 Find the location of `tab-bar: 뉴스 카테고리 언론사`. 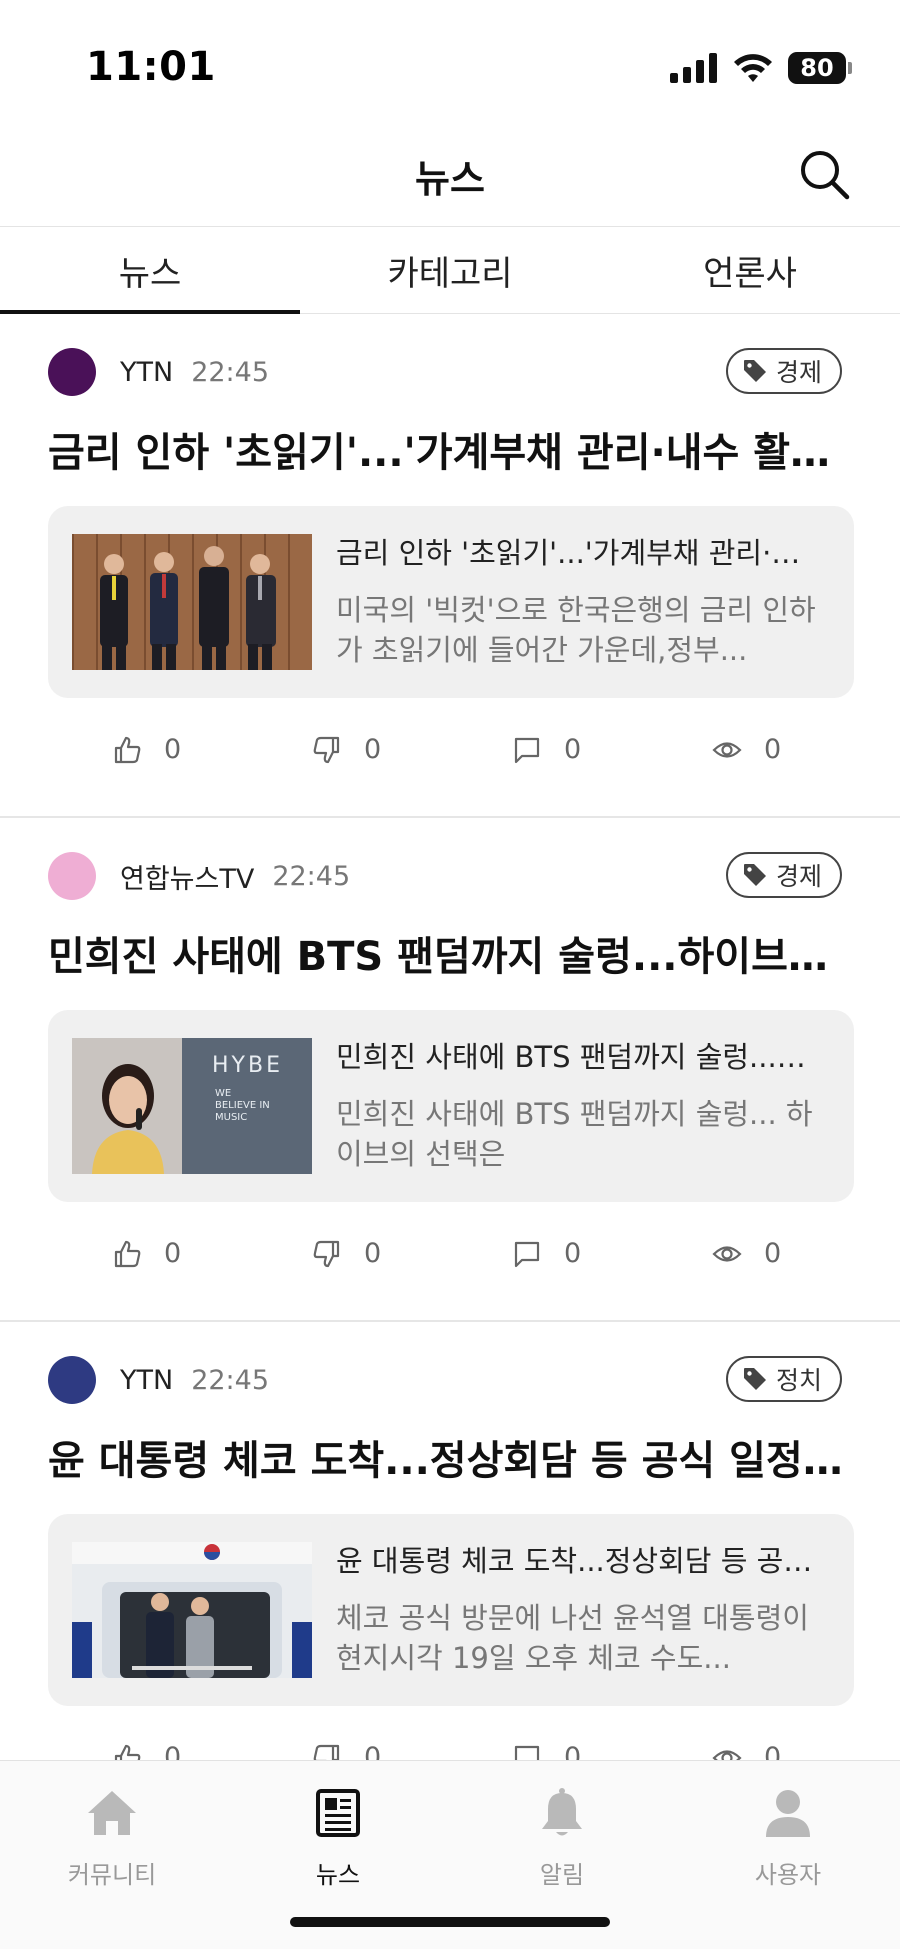

tab-bar: 뉴스 카테고리 언론사 is located at coordinates (450, 270).